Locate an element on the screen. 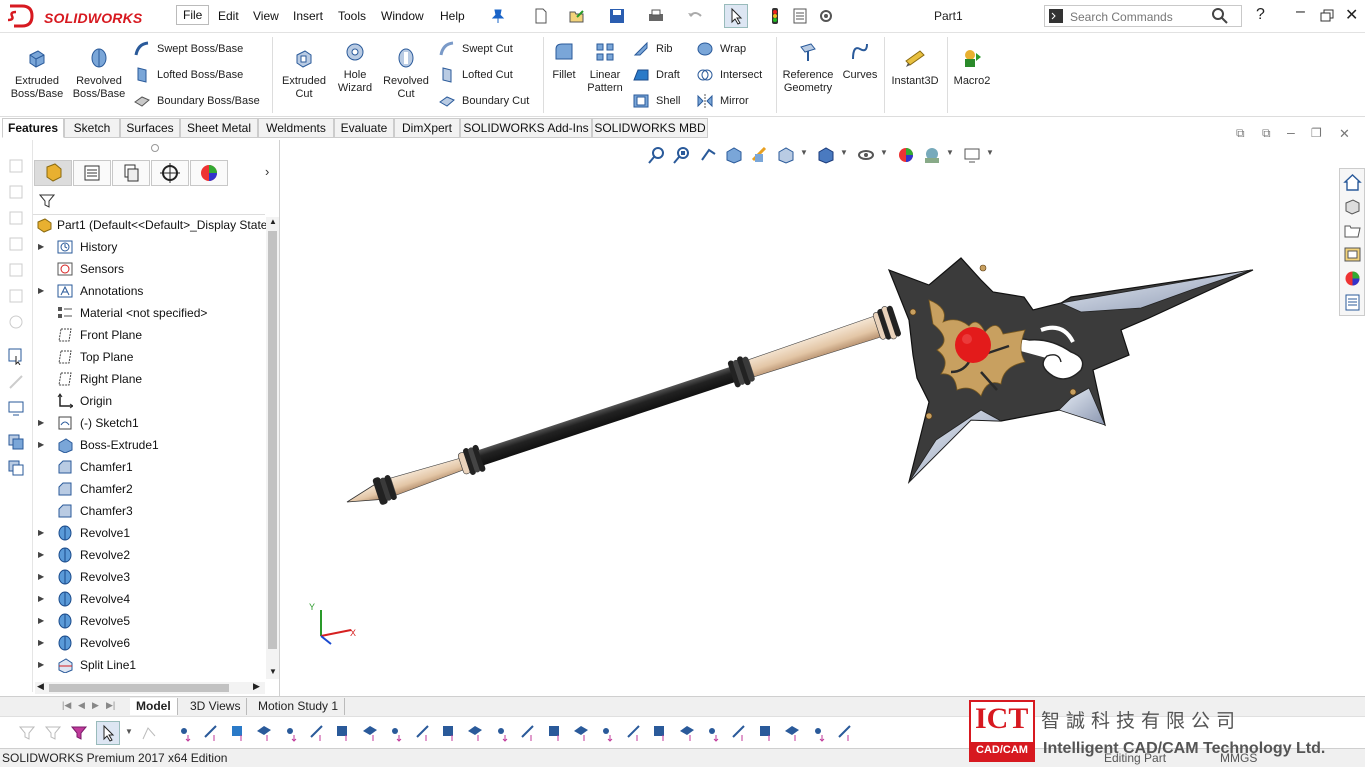 This screenshot has width=1365, height=767. menu-insert: Insert is located at coordinates (308, 16).